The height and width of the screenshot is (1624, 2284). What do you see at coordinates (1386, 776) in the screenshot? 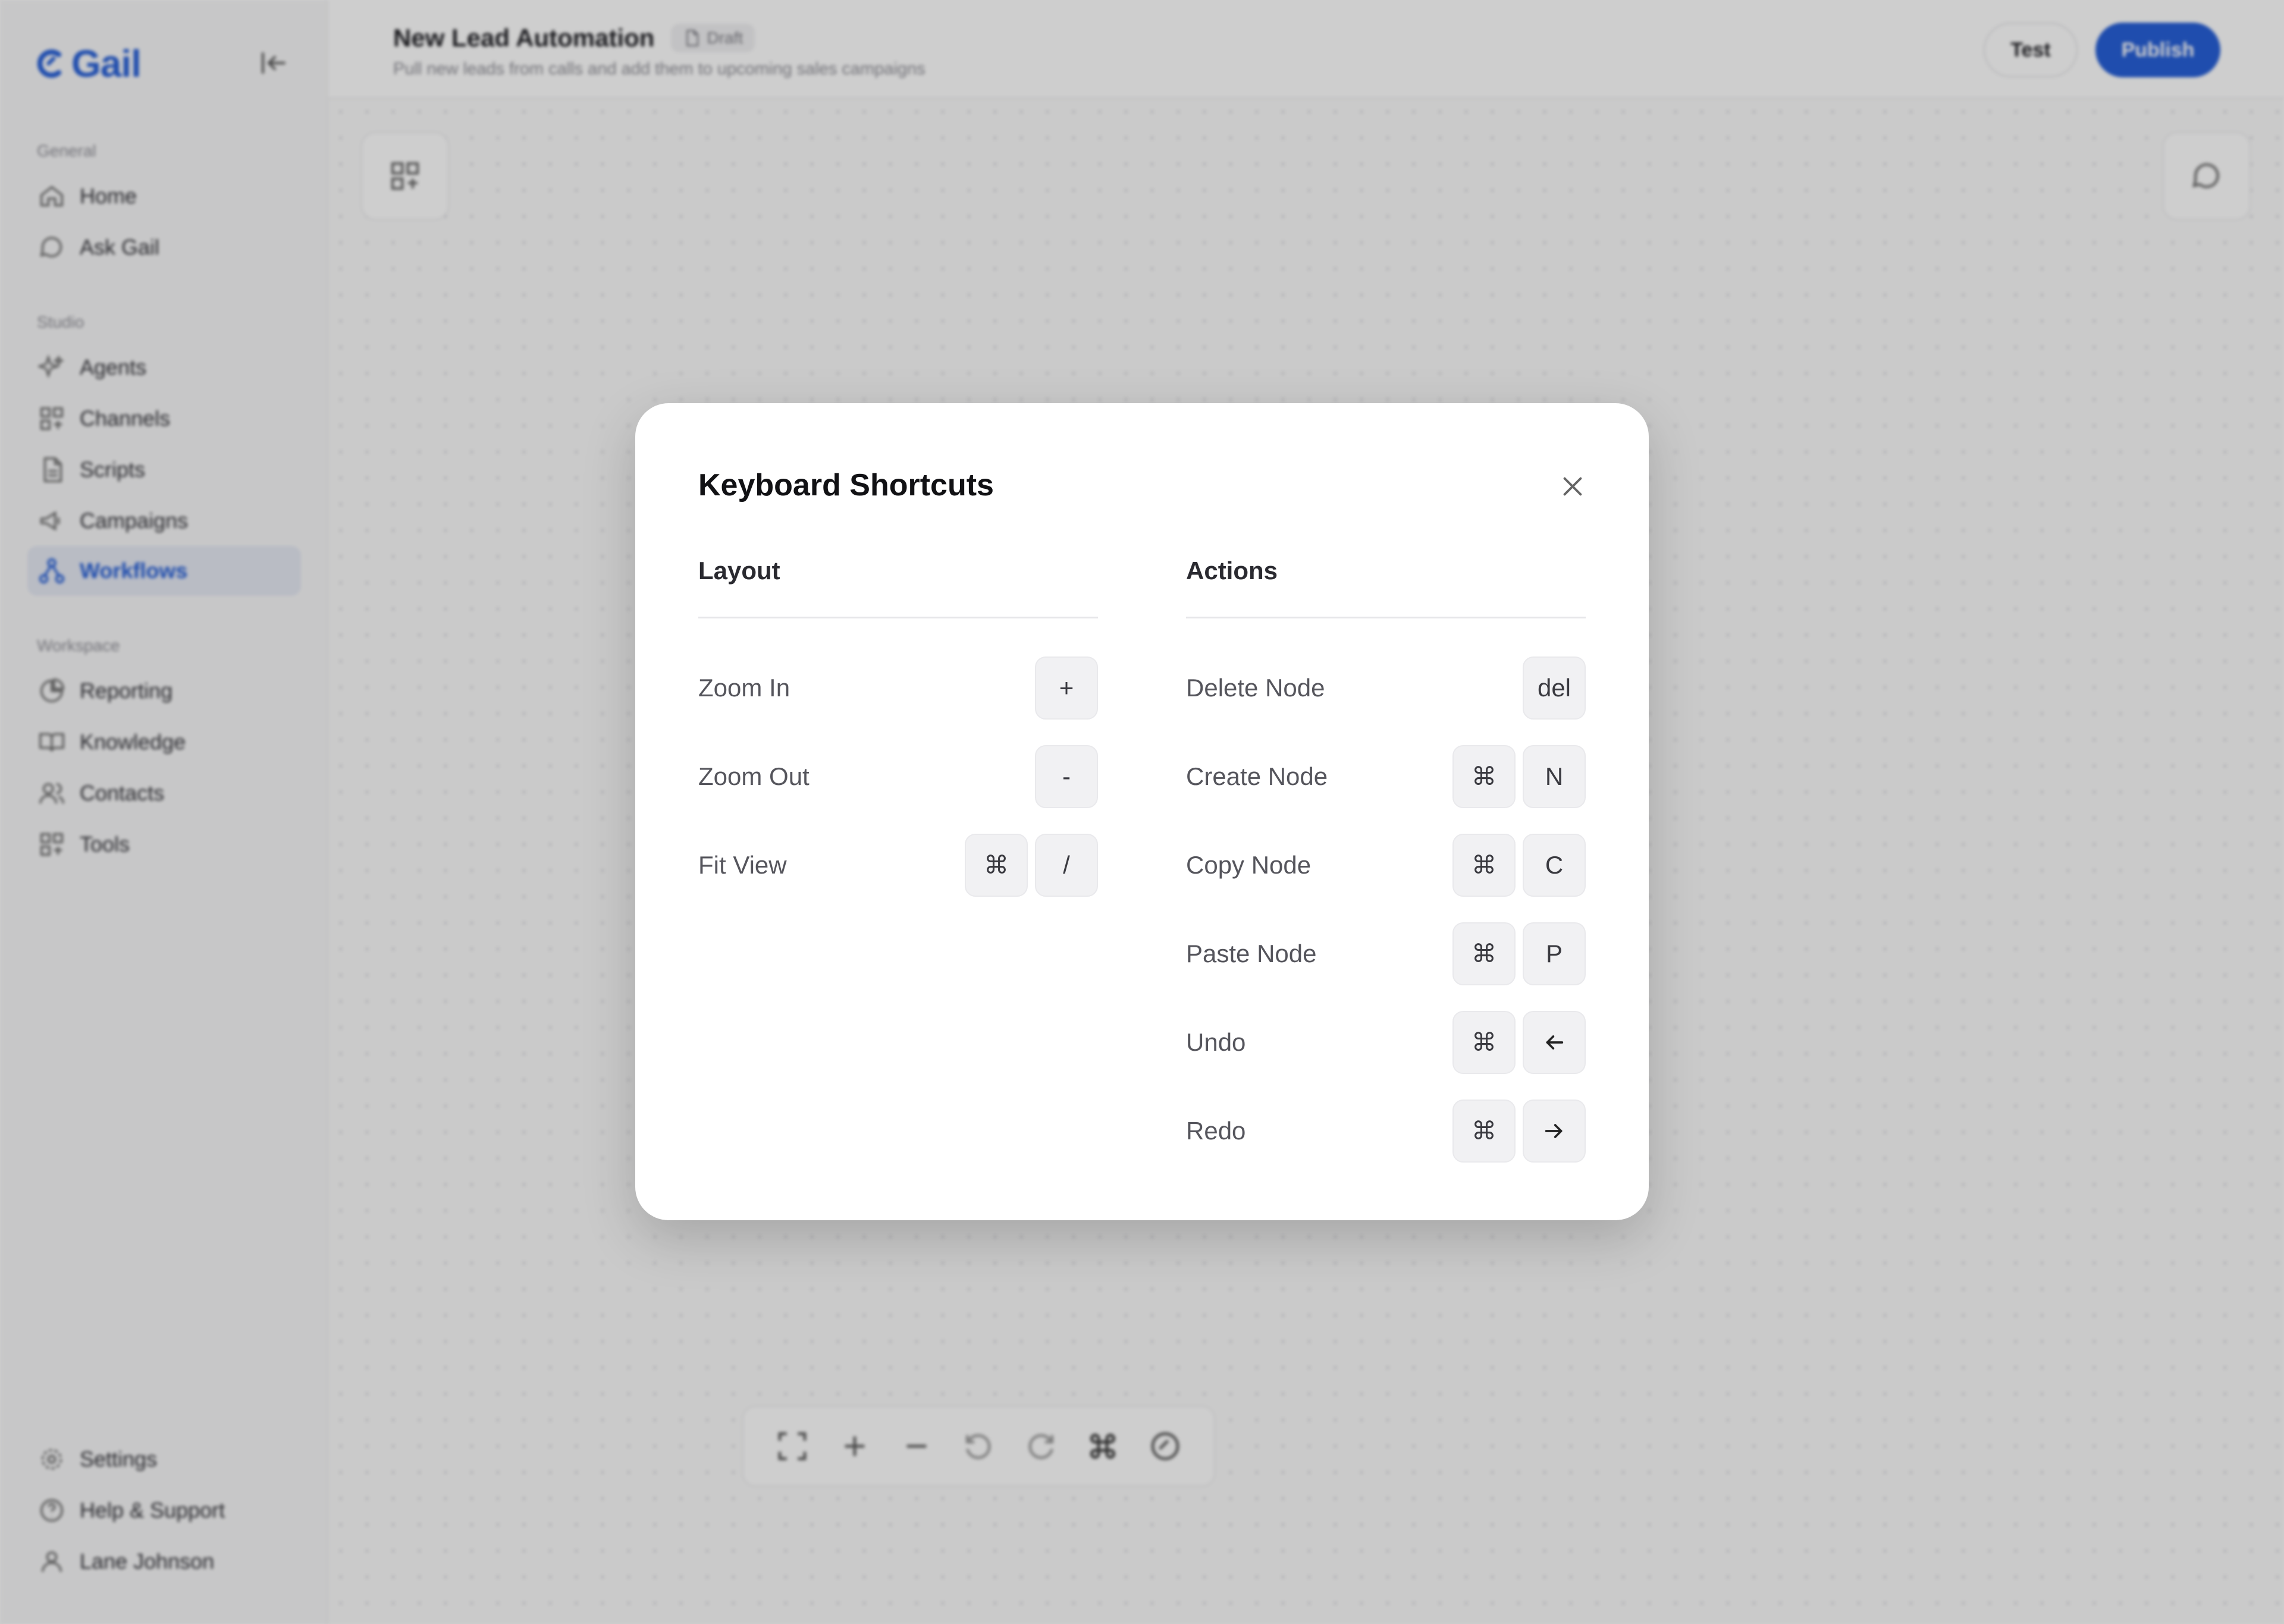
I see `shortcut-row: Create Node ⌘ N` at bounding box center [1386, 776].